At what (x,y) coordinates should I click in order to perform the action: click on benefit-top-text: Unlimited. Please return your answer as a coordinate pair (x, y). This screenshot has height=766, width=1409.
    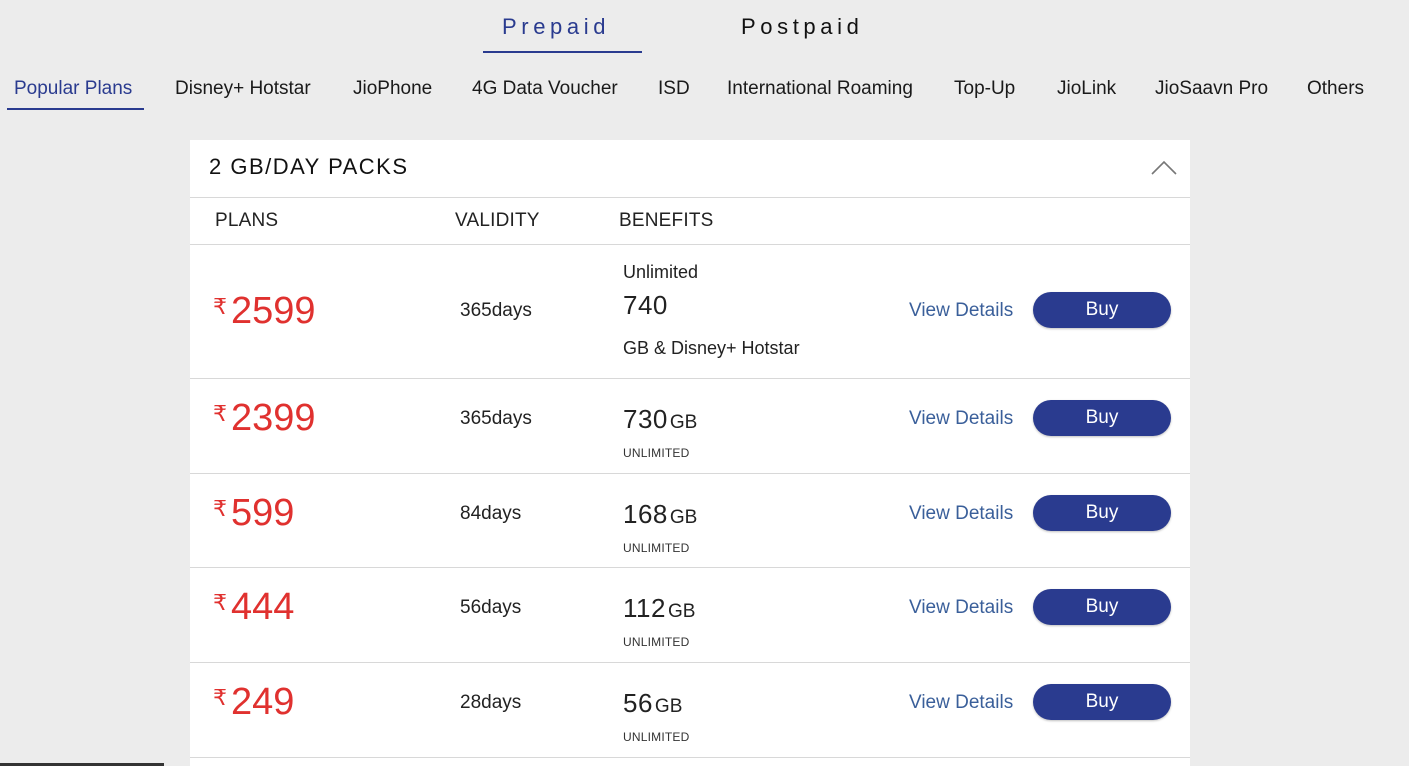
    Looking at the image, I should click on (661, 272).